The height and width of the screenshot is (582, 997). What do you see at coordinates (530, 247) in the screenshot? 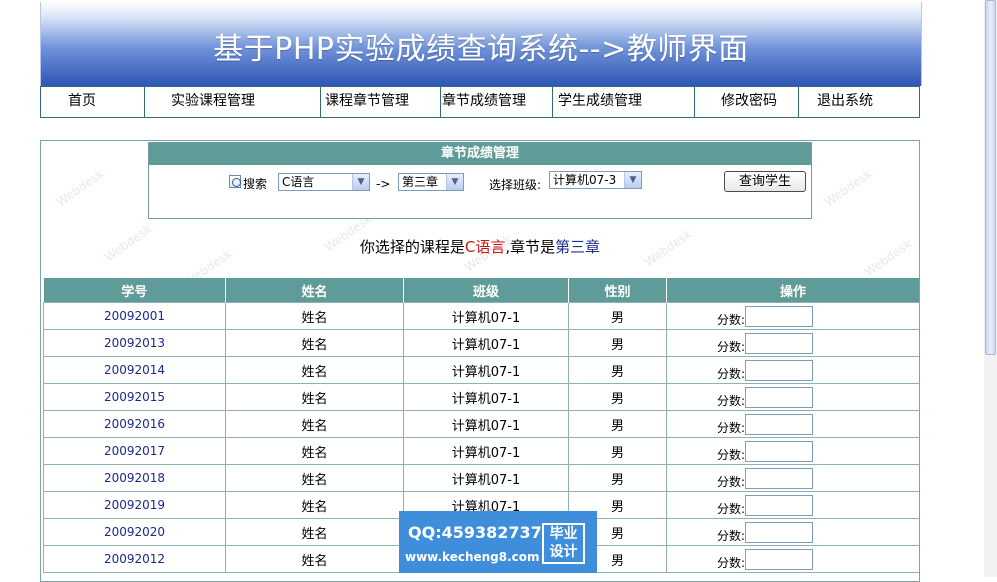
I see `notice-mid: ,章节是` at bounding box center [530, 247].